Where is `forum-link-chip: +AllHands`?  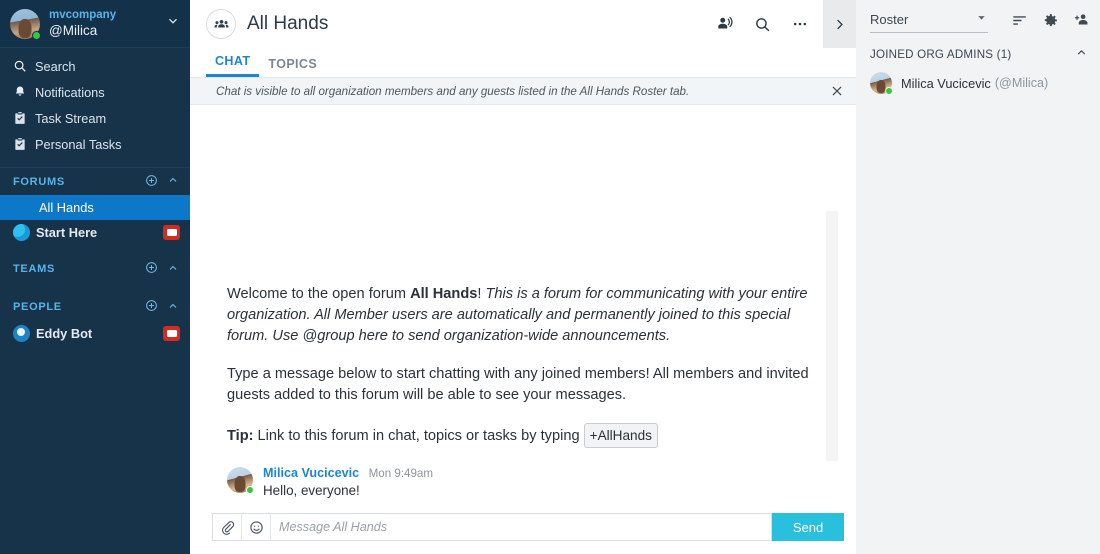 forum-link-chip: +AllHands is located at coordinates (620, 435).